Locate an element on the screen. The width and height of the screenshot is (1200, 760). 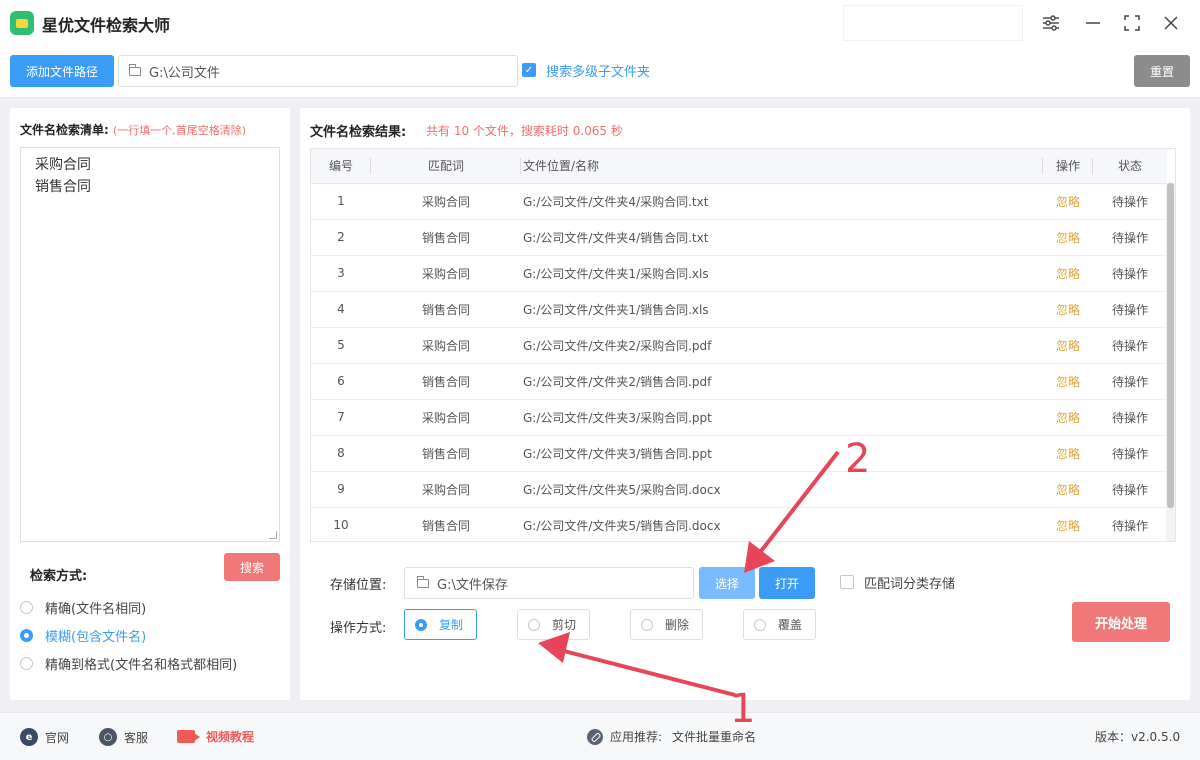
table-row: 2 销售合同 G:/公司文件/文件夹4/销售合同.txt 忽略 待操作 is located at coordinates (739, 237).